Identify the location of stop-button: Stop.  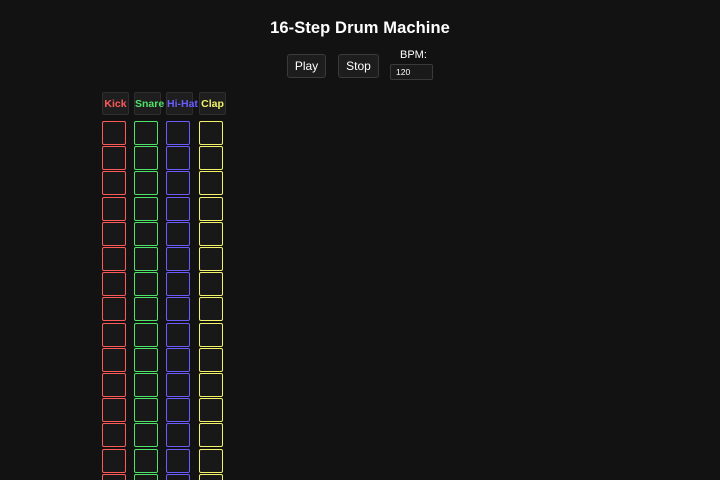
(358, 66).